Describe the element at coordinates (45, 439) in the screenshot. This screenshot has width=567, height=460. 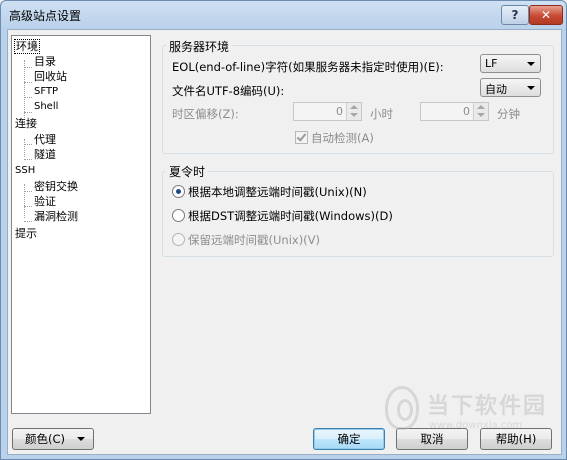
I see `color-button-label: 颜色(C)` at that location.